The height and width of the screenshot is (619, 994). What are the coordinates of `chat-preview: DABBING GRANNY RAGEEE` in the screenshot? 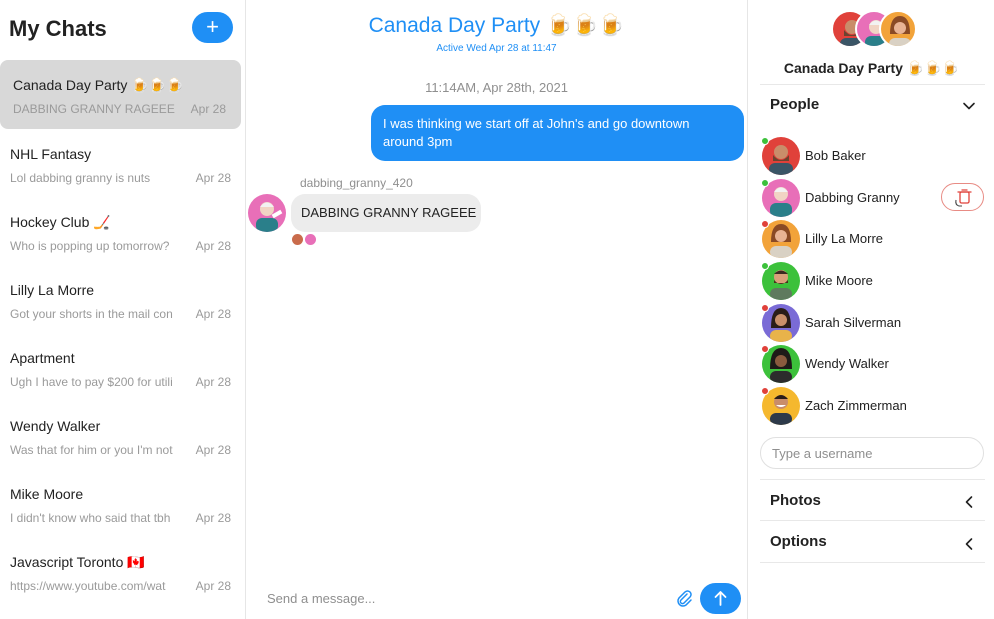 It's located at (94, 109).